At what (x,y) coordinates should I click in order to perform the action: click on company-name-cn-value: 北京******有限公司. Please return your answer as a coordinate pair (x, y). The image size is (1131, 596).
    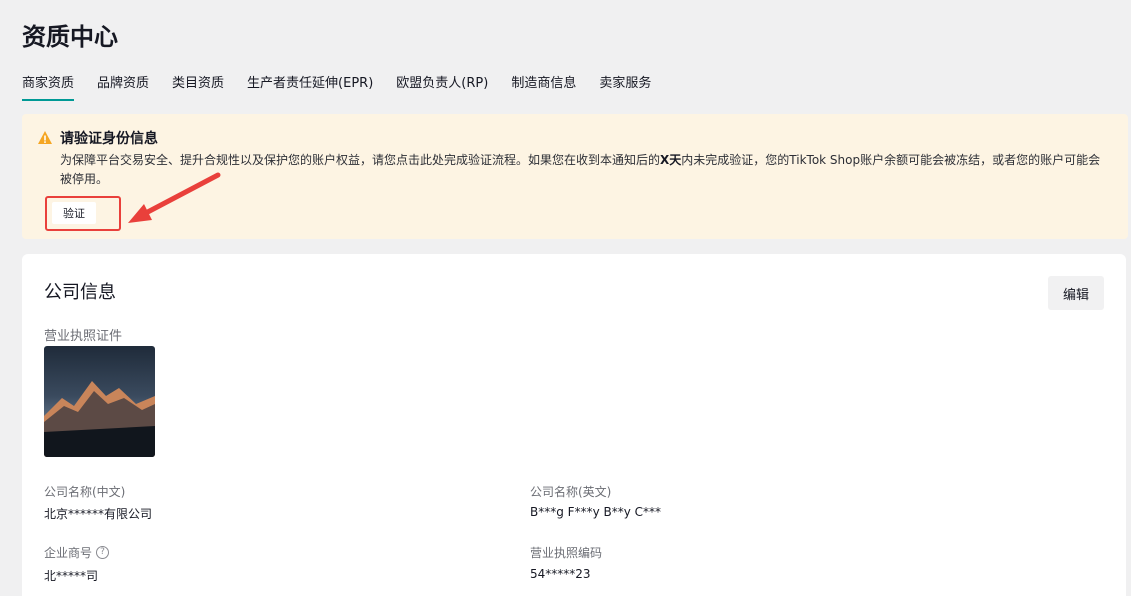
    Looking at the image, I should click on (98, 514).